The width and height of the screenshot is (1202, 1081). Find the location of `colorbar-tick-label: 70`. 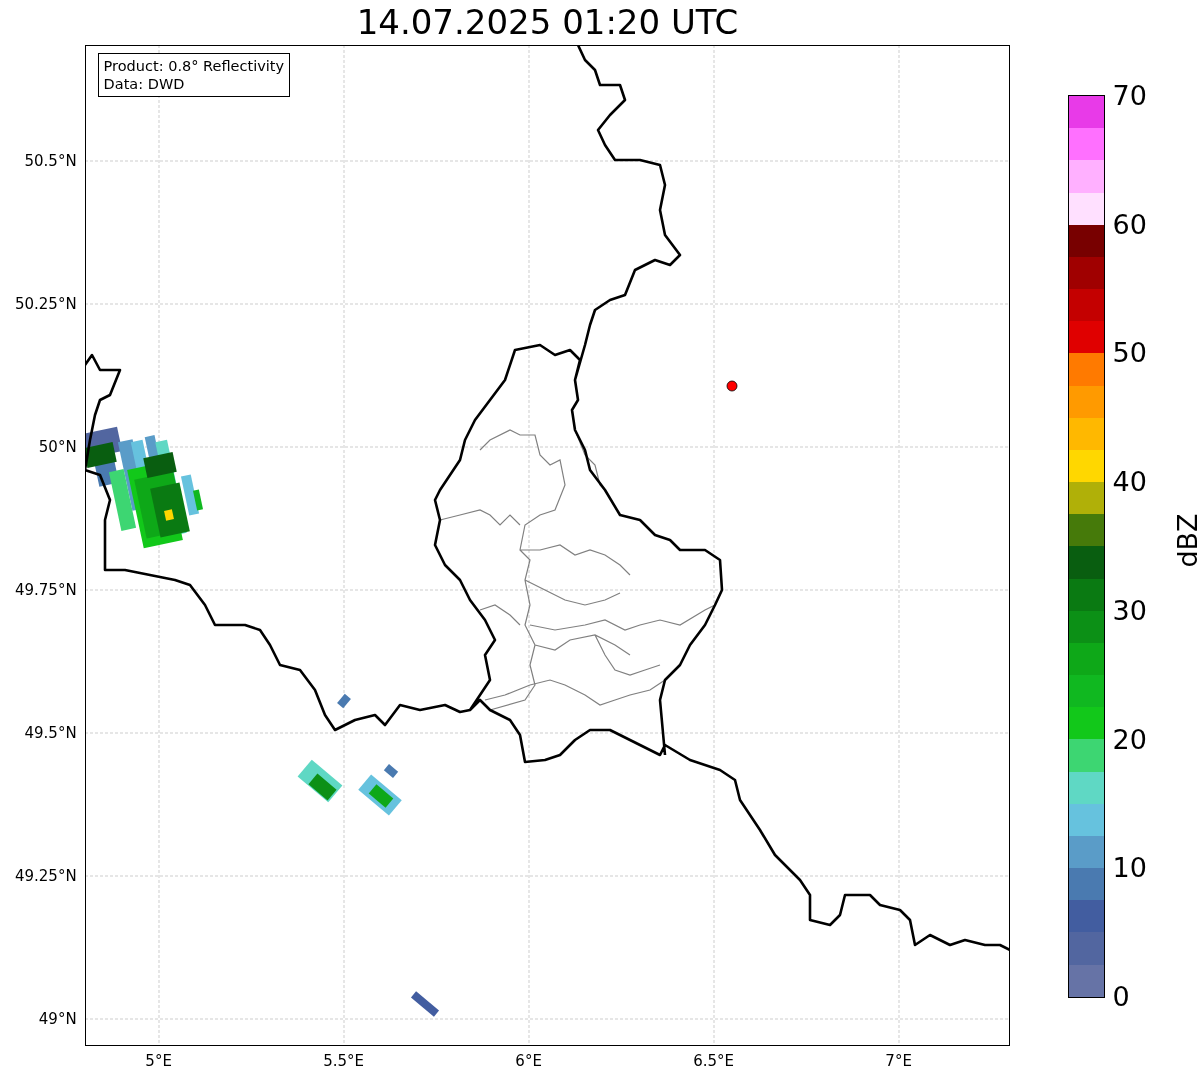

colorbar-tick-label: 70 is located at coordinates (1129, 95).